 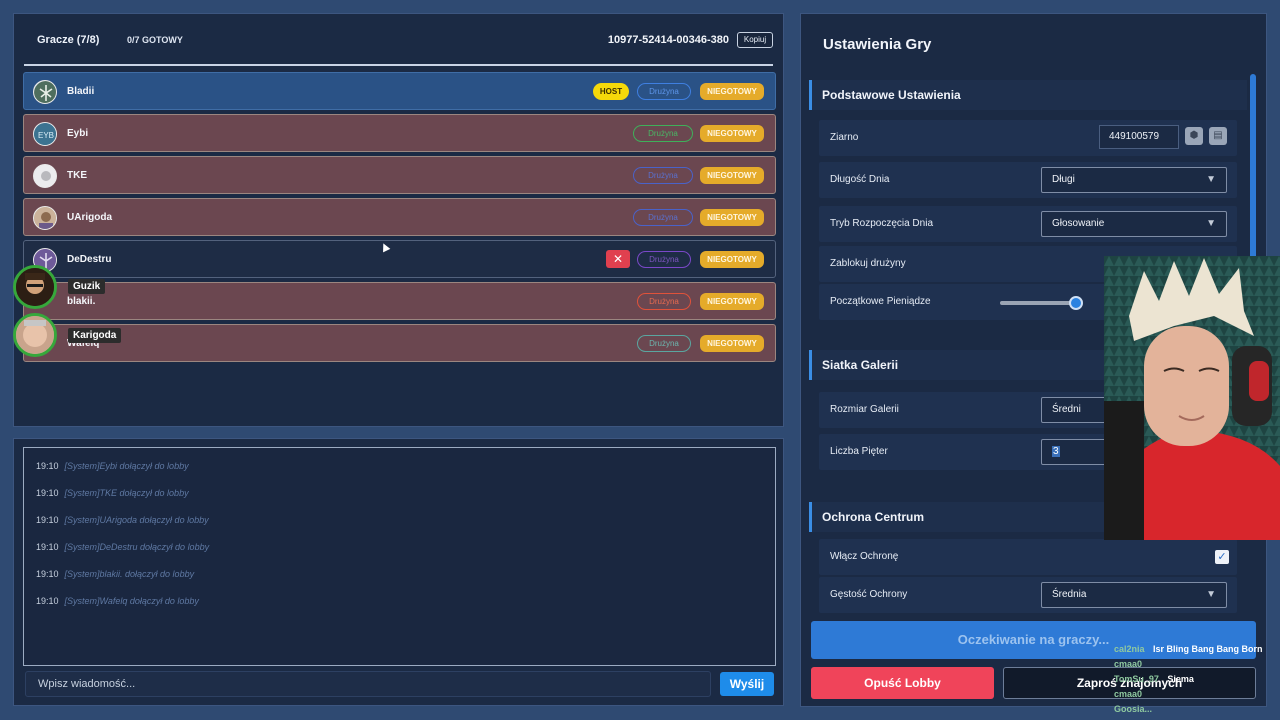 I want to click on settings-title: Ustawienia Gry, so click(x=877, y=44).